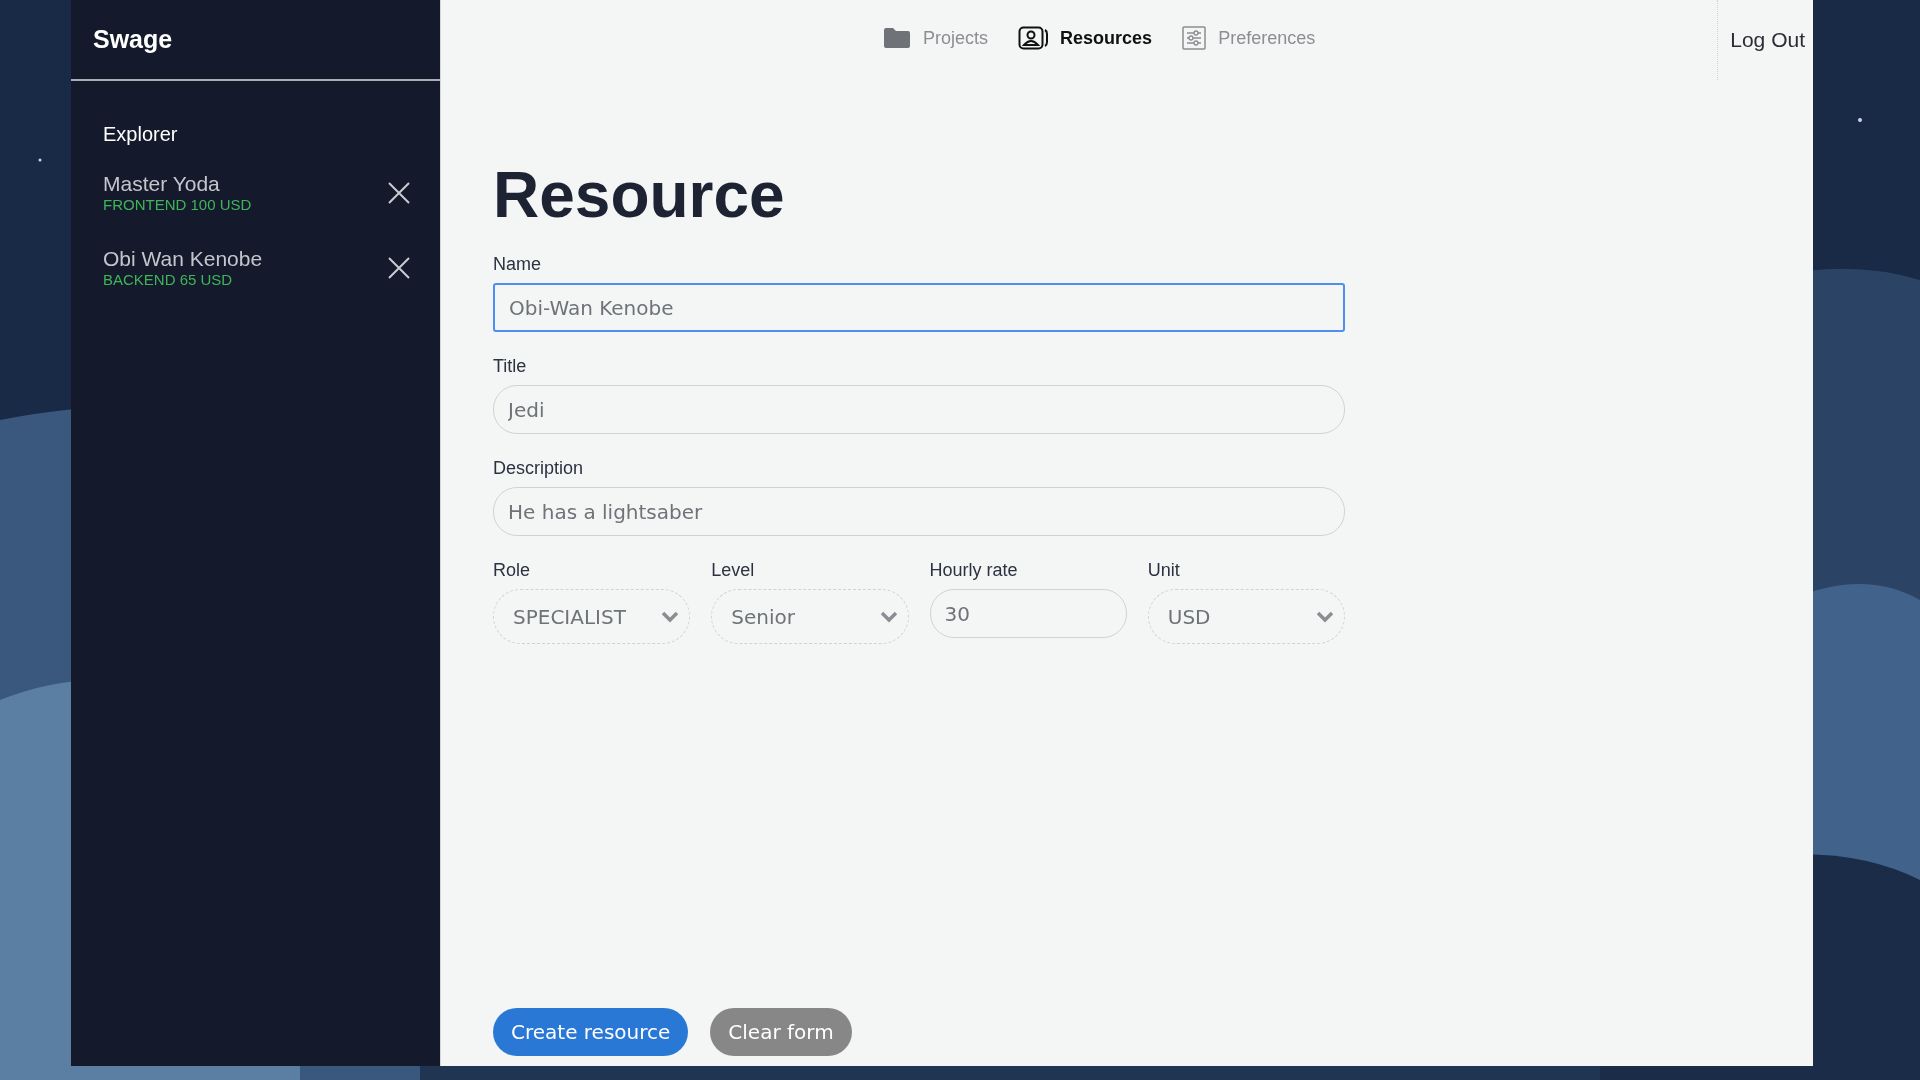 This screenshot has height=1080, width=1920. I want to click on field-label: Unit, so click(1164, 571).